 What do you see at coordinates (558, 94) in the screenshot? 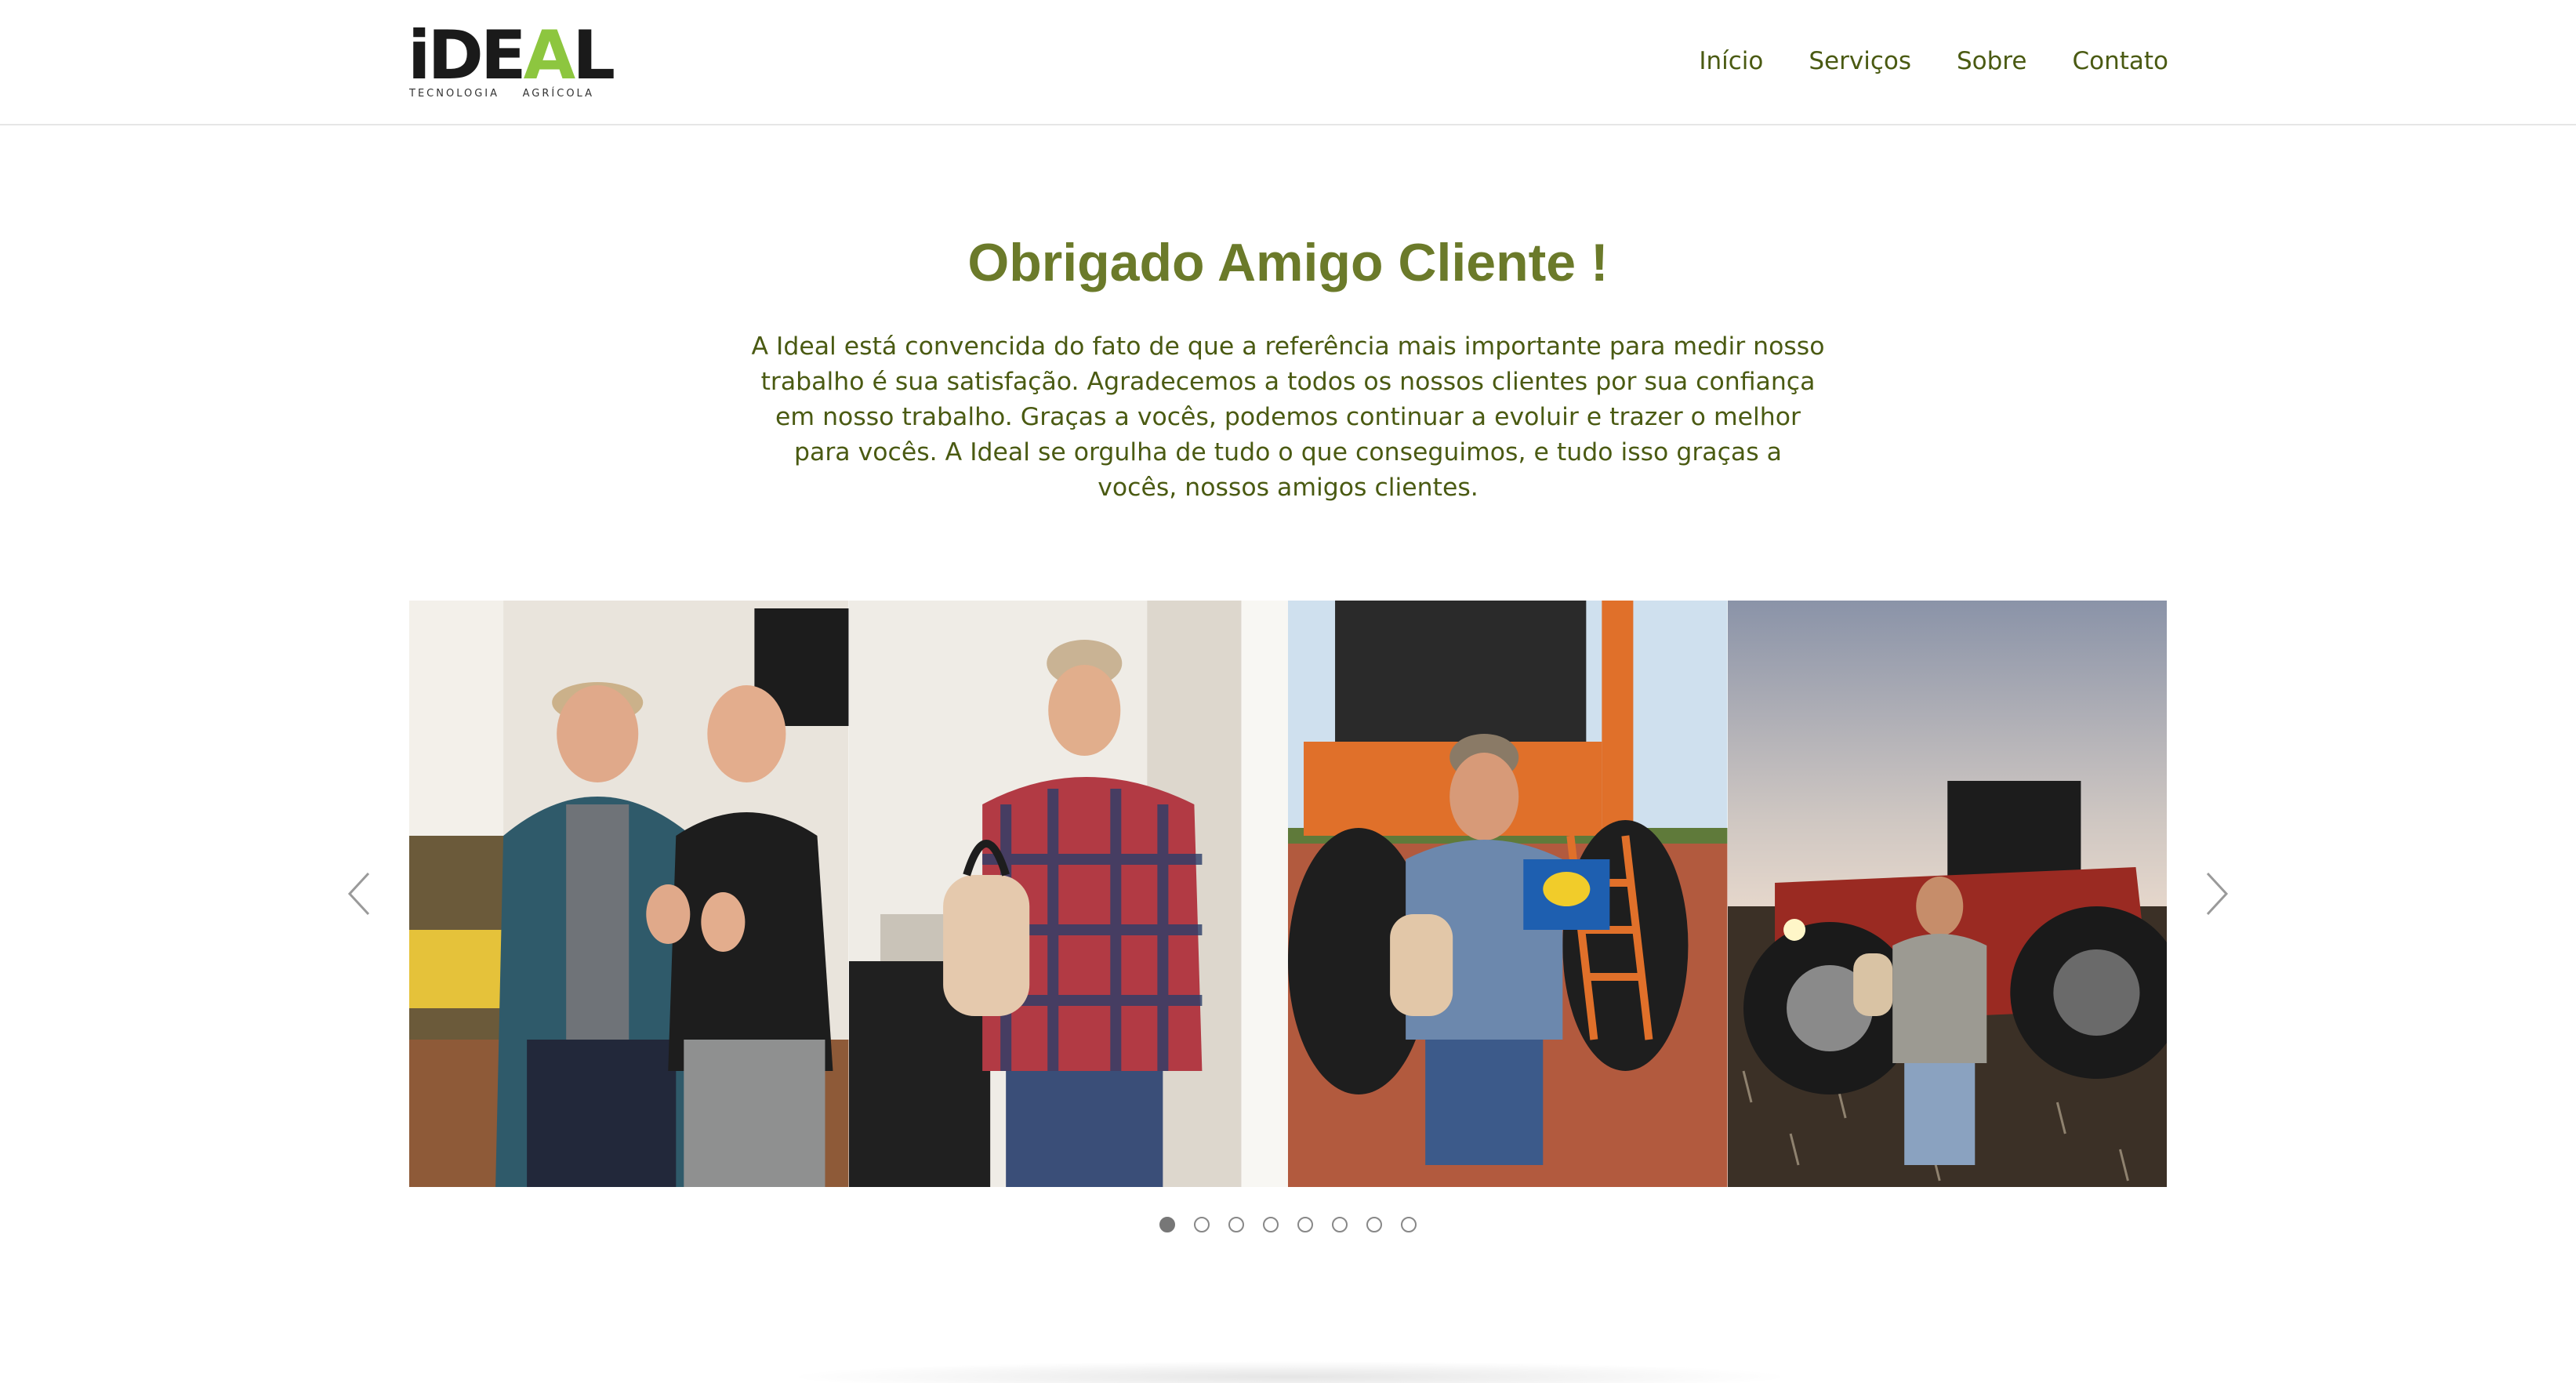
I see `logo-tagline-right: AGRÍCOLA` at bounding box center [558, 94].